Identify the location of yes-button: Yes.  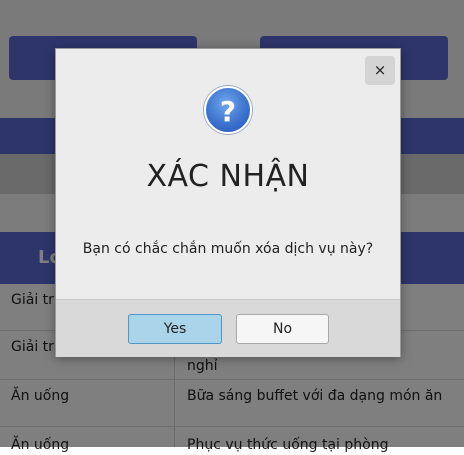
(175, 329).